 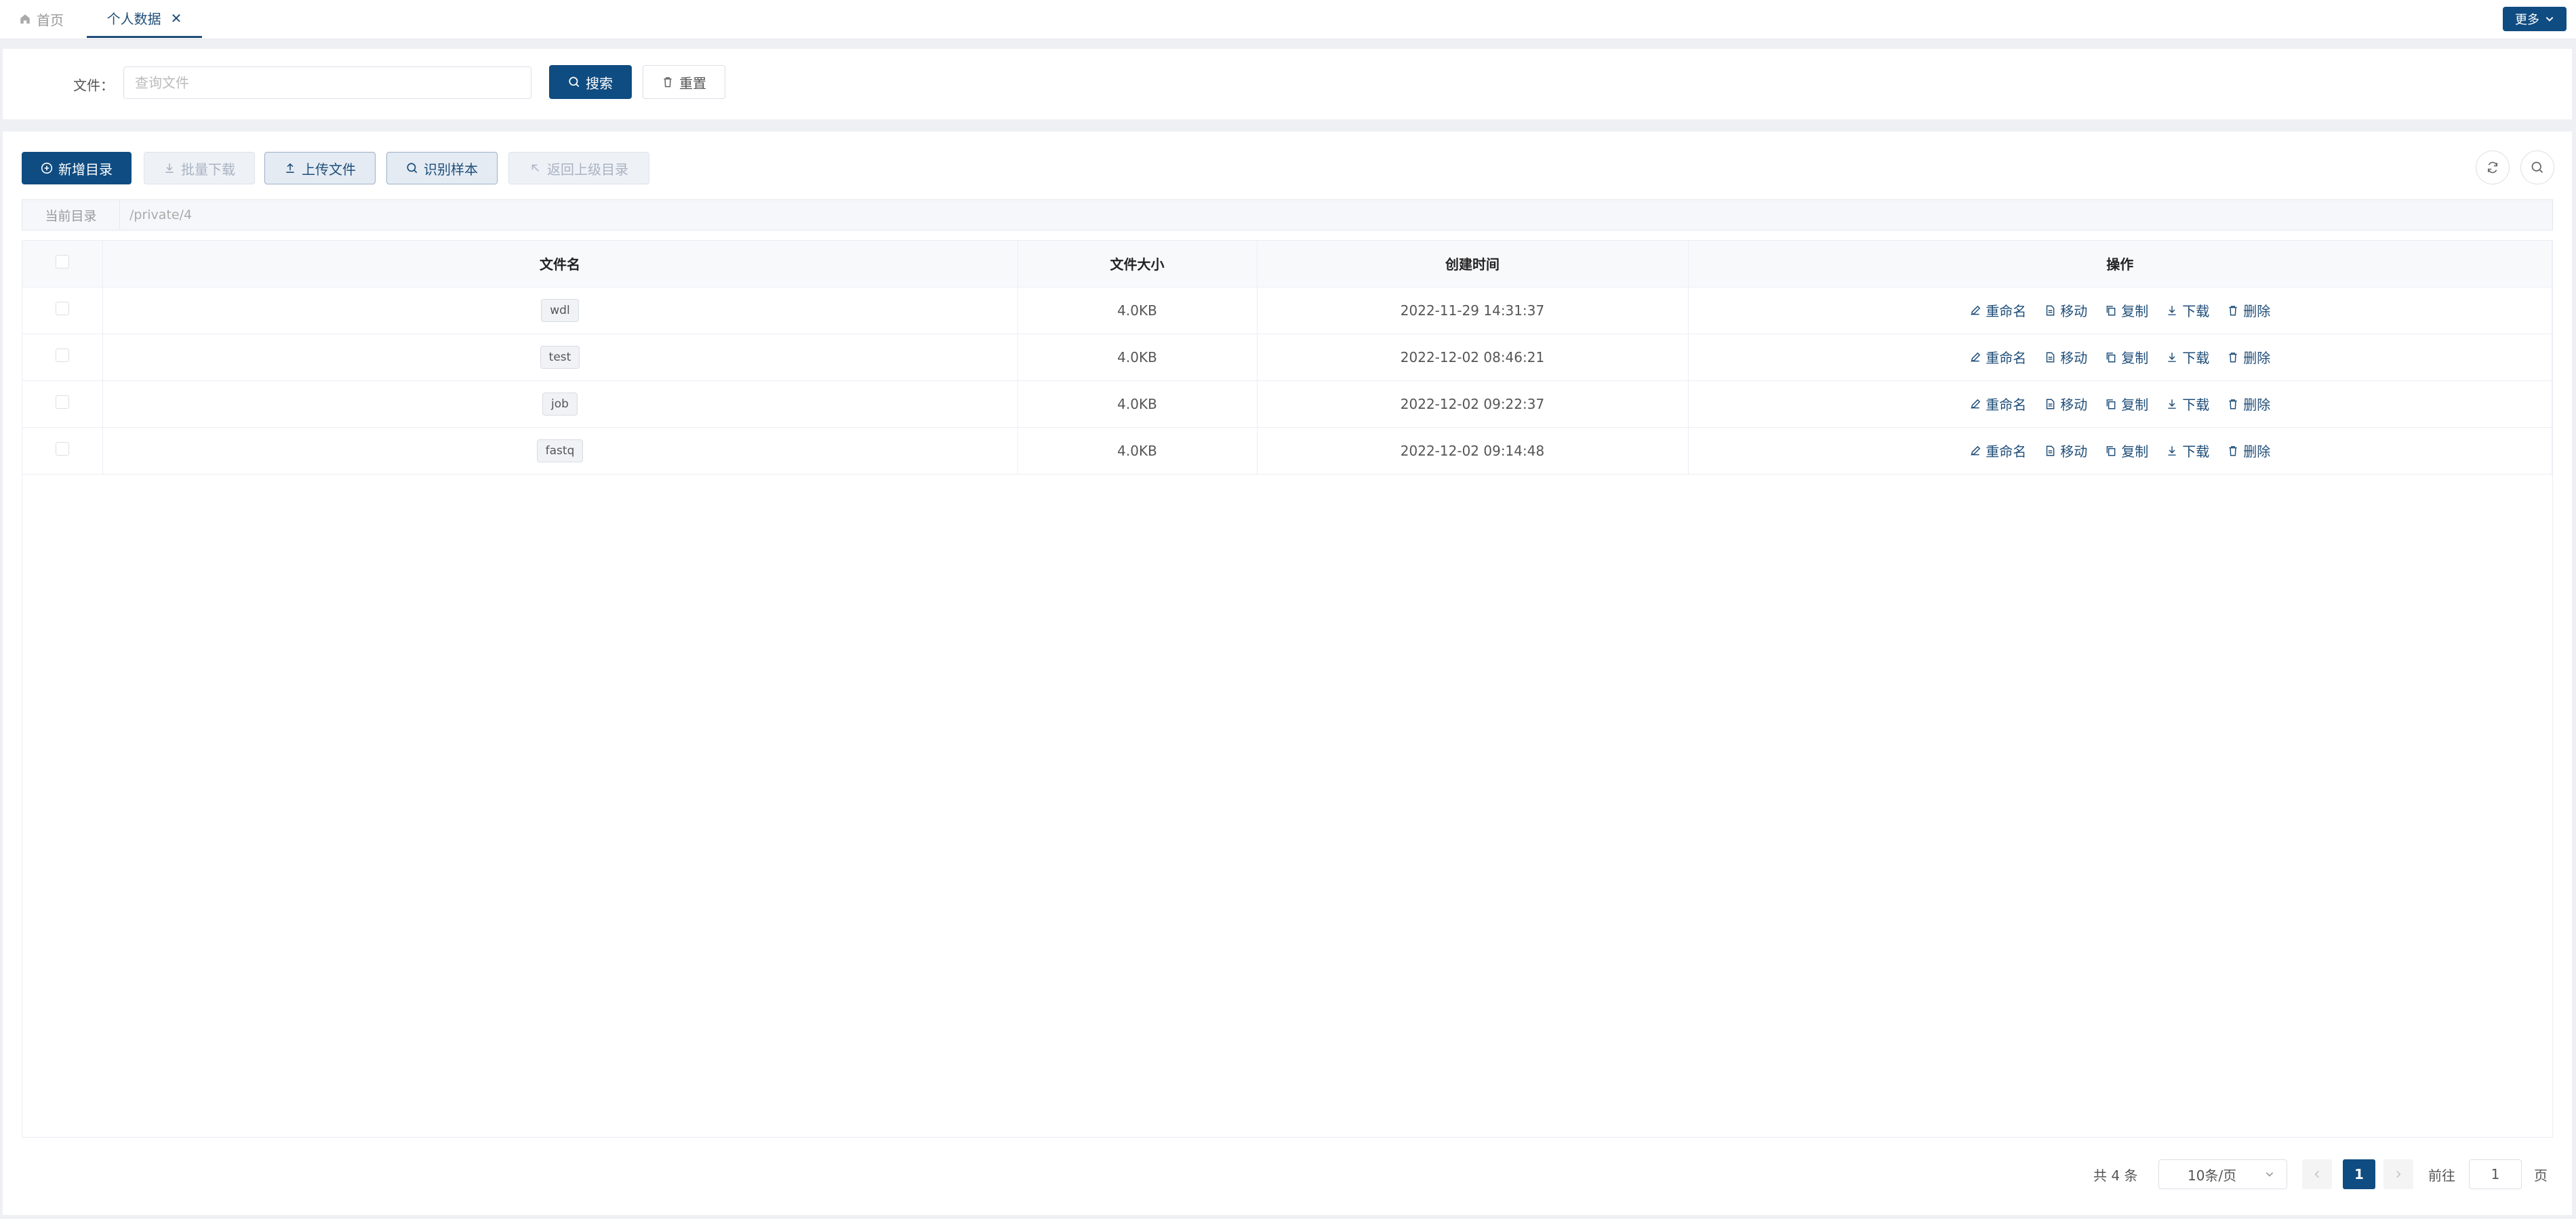 I want to click on table-header-row: 文件名 文件大小 创建时间 操作, so click(x=1287, y=264).